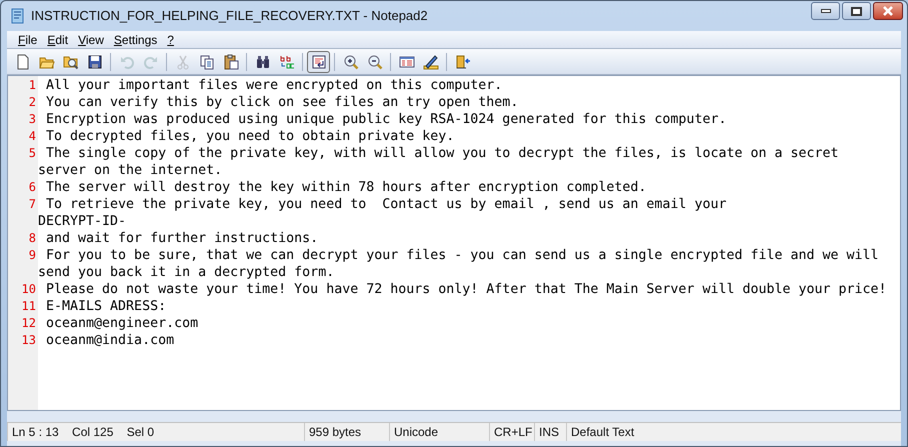 This screenshot has width=908, height=447. I want to click on toolbar-button, so click(318, 61).